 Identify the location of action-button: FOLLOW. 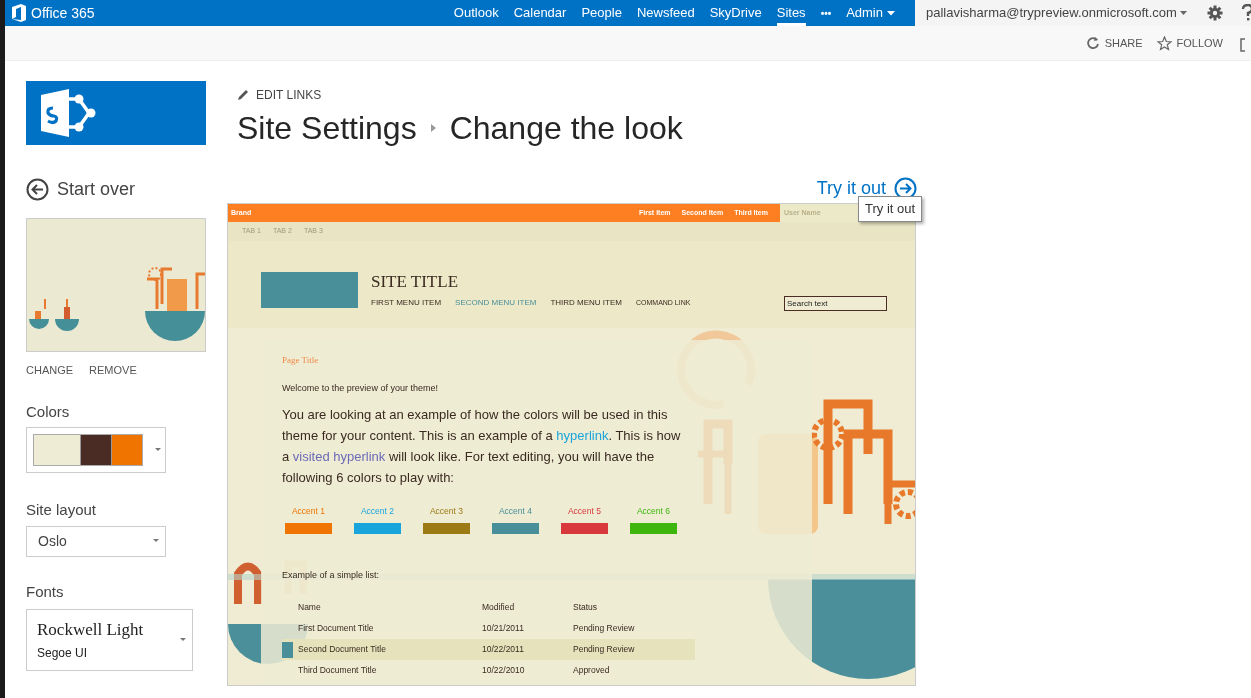
(1189, 43).